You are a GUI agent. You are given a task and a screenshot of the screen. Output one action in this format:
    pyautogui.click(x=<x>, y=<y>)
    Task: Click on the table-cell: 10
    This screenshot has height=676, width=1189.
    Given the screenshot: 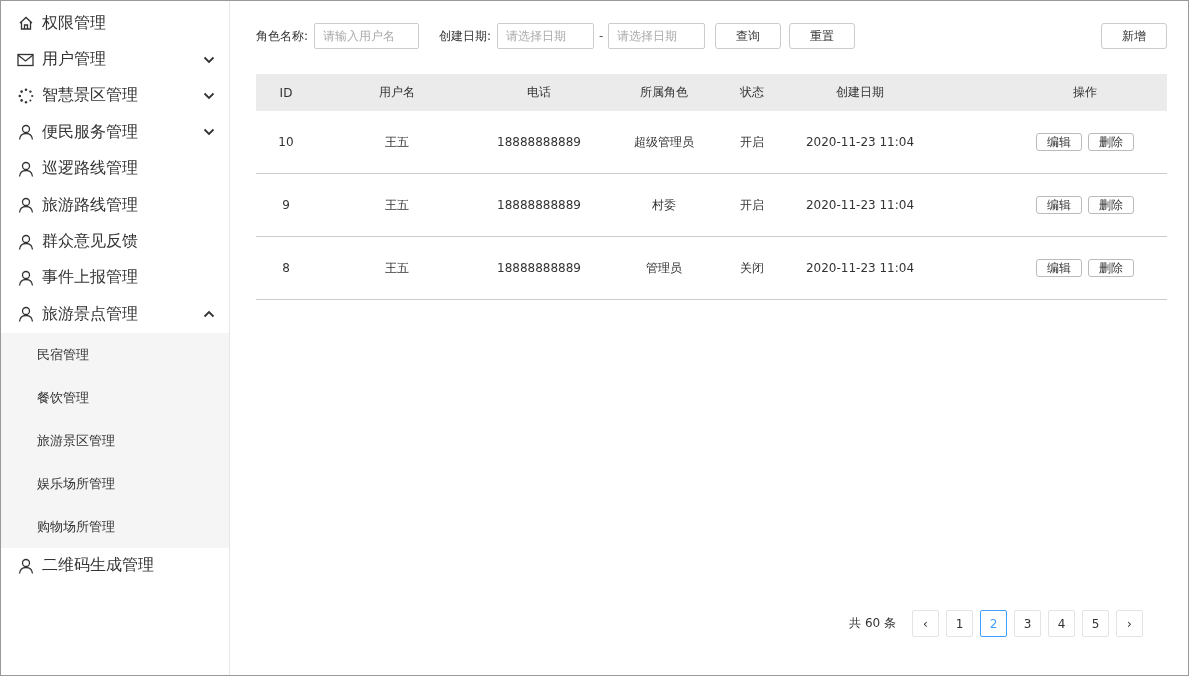 What is the action you would take?
    pyautogui.click(x=286, y=142)
    